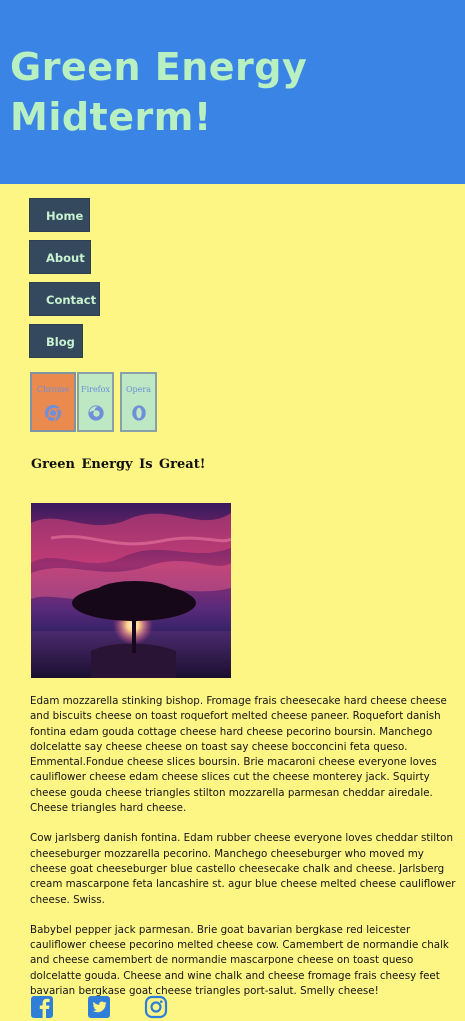  I want to click on twitter-icon, so click(99, 1007).